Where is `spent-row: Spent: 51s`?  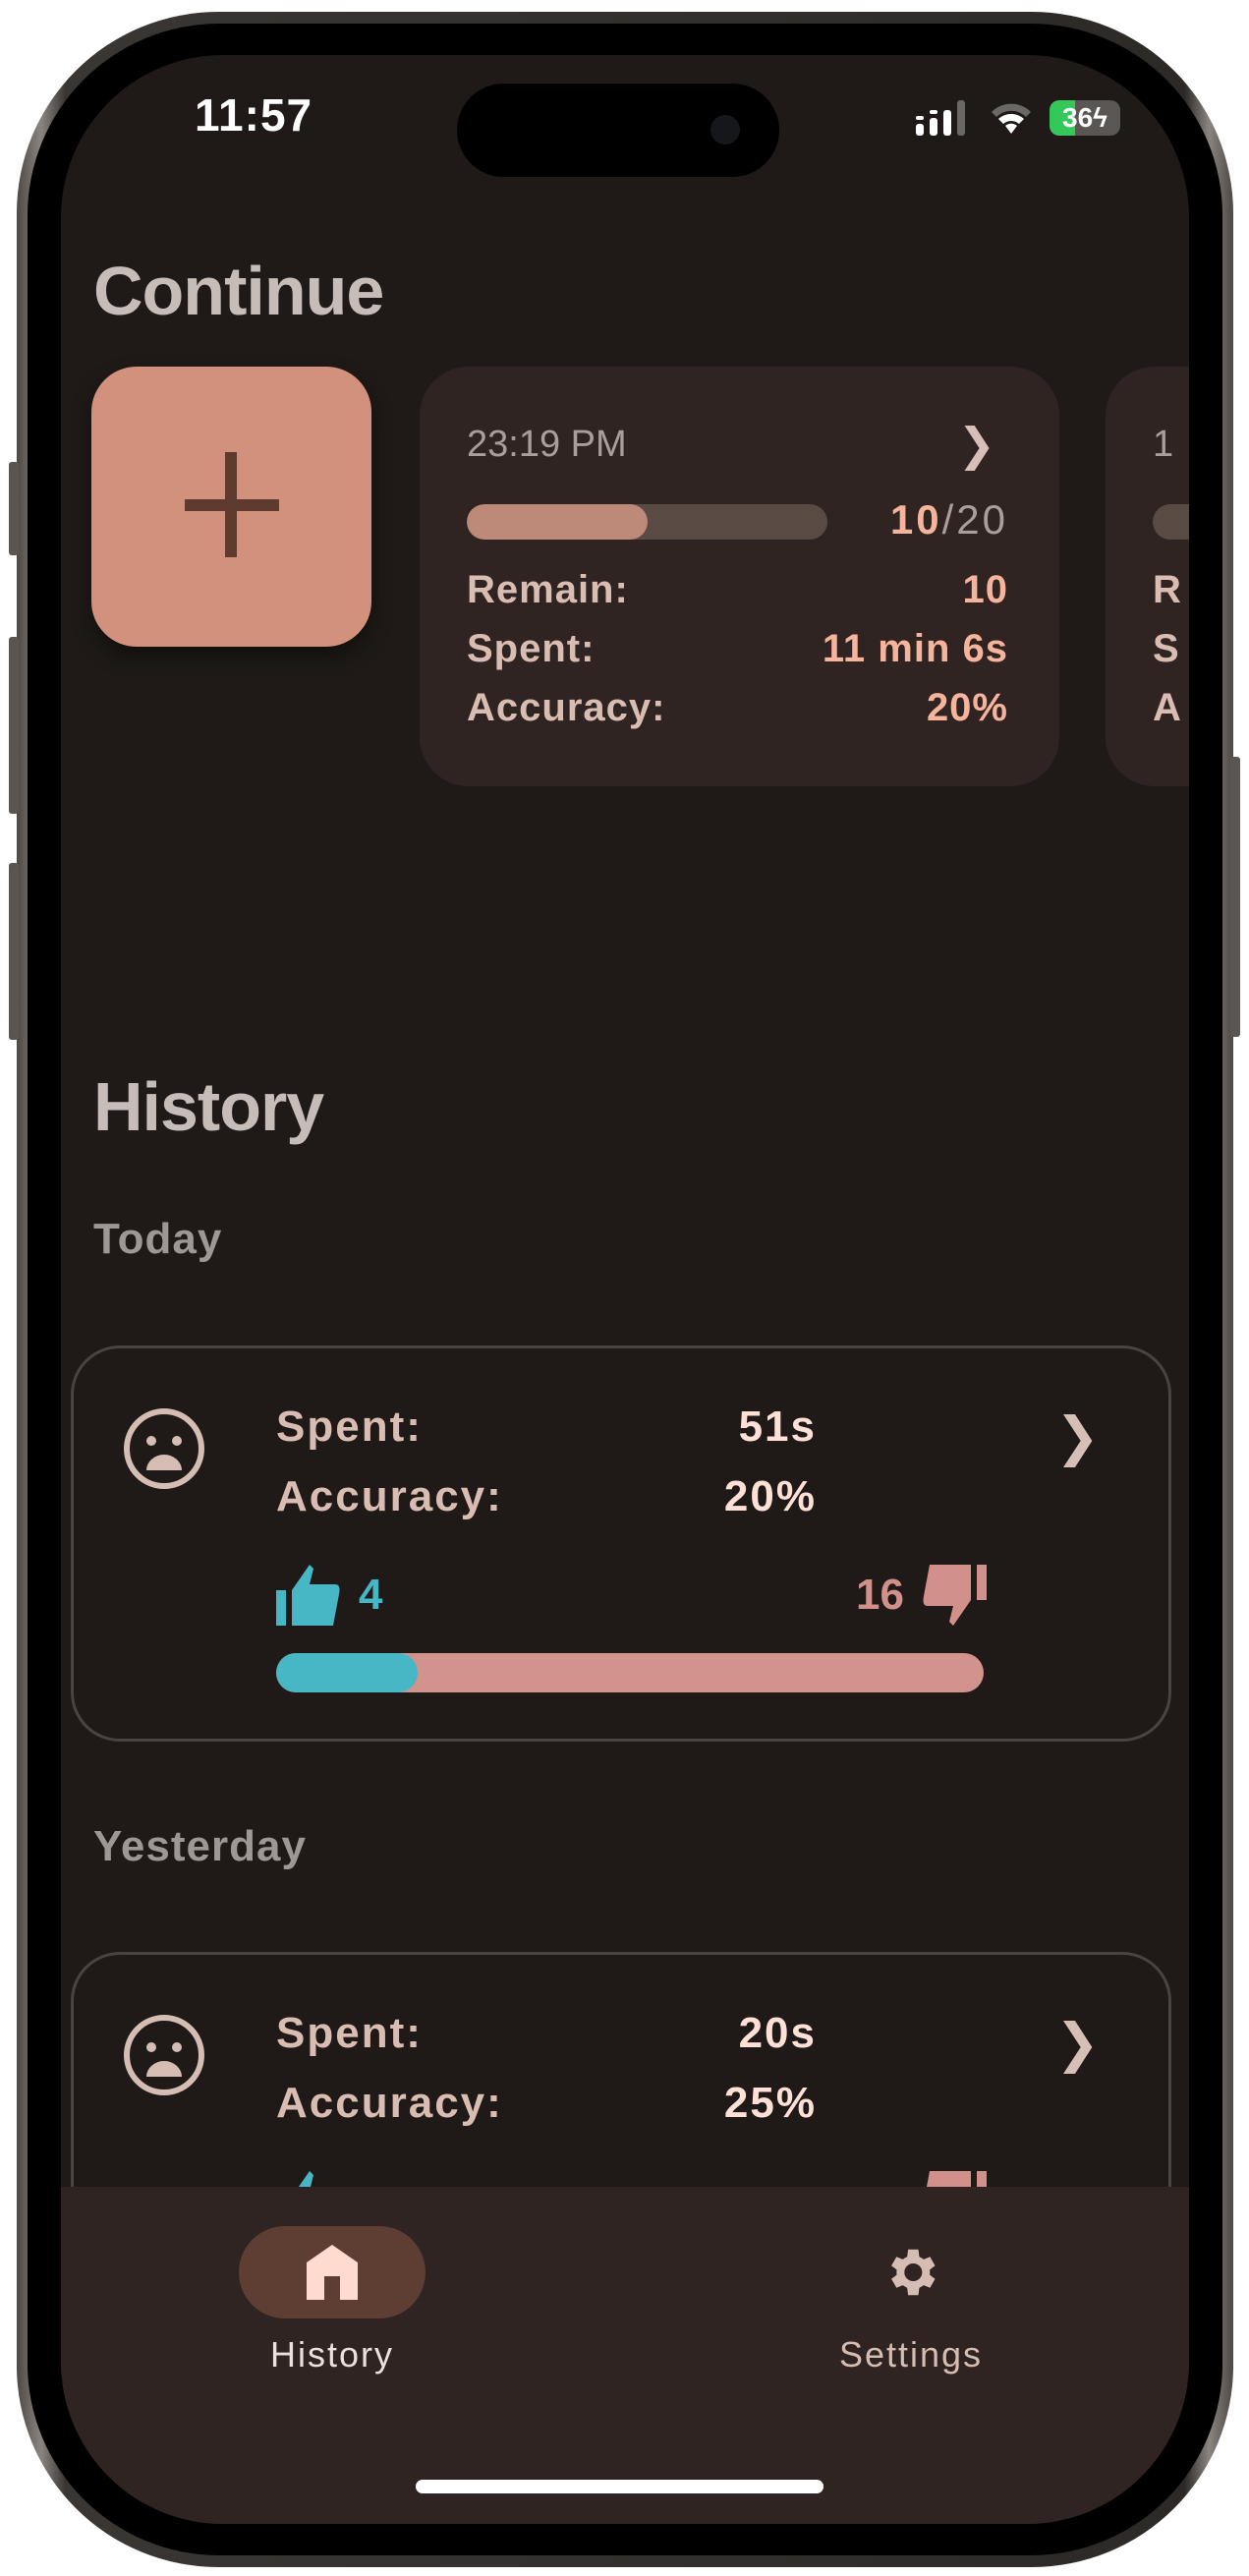 spent-row: Spent: 51s is located at coordinates (546, 1426).